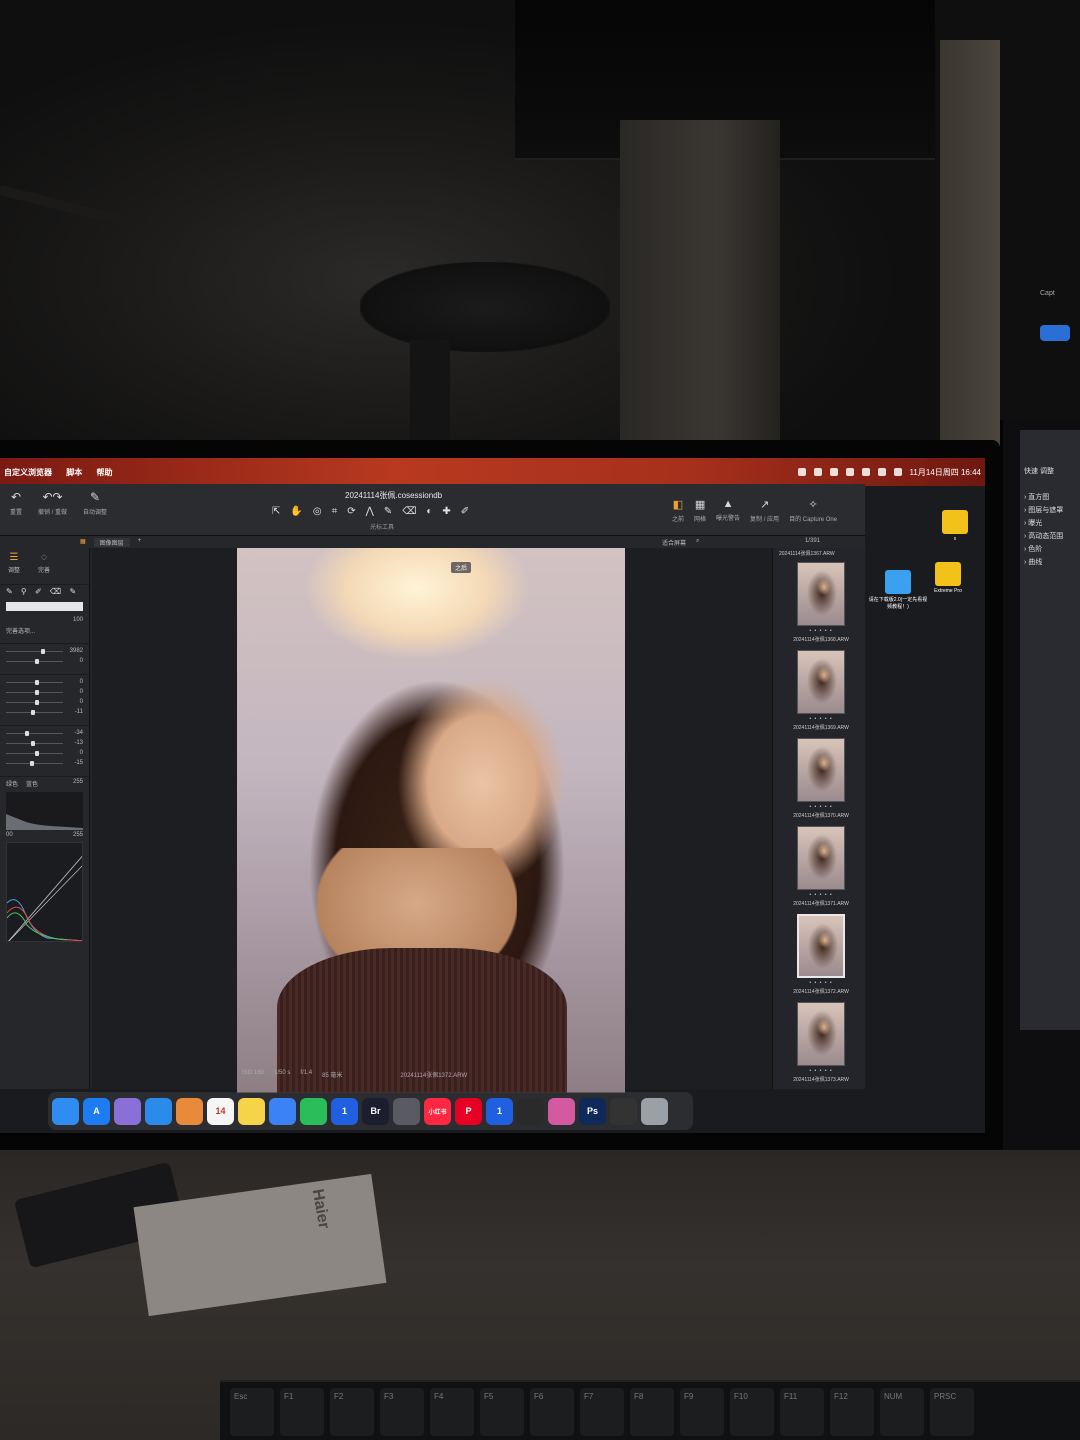 This screenshot has height=1440, width=1080. I want to click on menu-item-script: 脚本, so click(74, 472).